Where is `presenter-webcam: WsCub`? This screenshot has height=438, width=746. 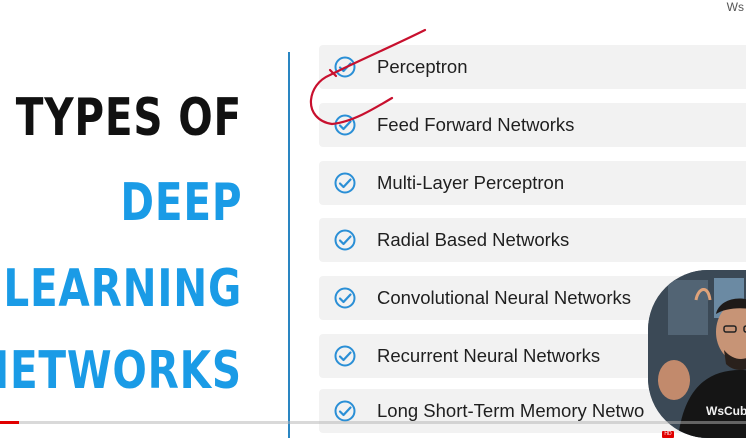 presenter-webcam: WsCub is located at coordinates (697, 354).